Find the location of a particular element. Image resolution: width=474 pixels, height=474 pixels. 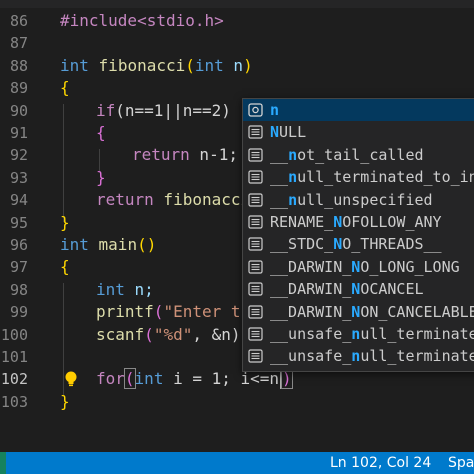

code-line: 103 } is located at coordinates (237, 402).